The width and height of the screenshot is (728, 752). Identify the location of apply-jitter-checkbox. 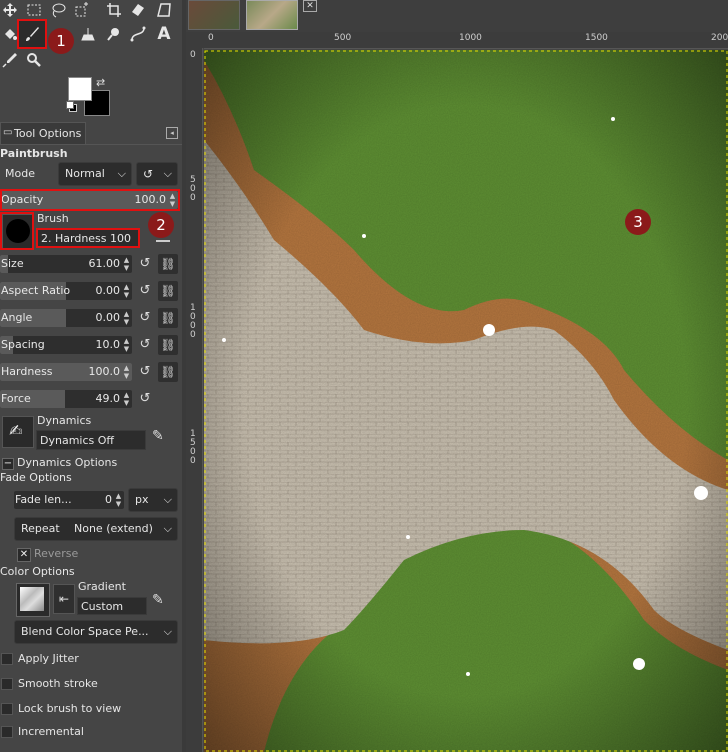
(7, 659).